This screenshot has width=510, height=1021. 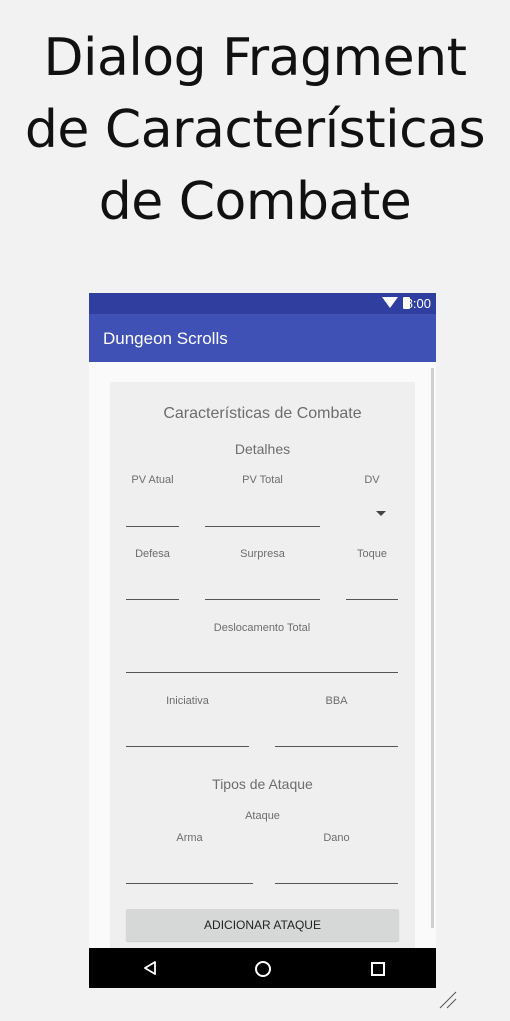 I want to click on status-time: 8:00, so click(x=418, y=303).